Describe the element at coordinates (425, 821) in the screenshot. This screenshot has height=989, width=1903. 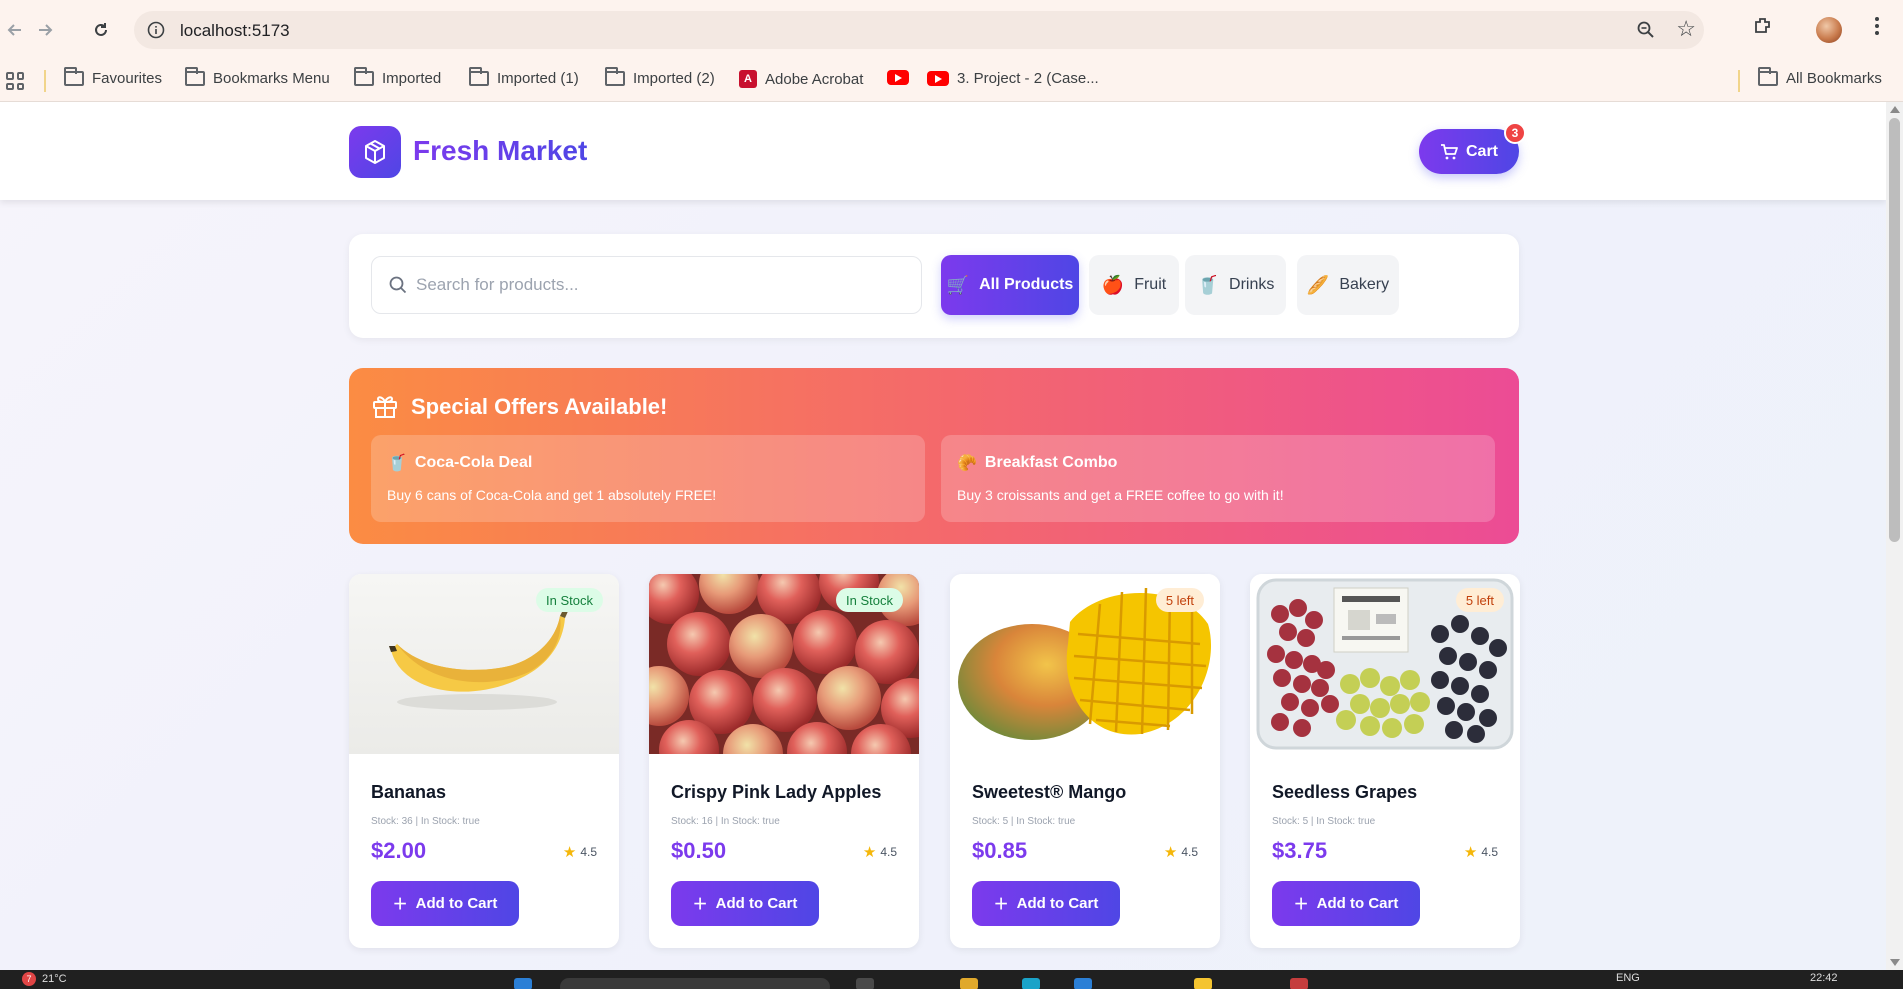
I see `stock-info: Stock: 36 | In Stock: true` at that location.